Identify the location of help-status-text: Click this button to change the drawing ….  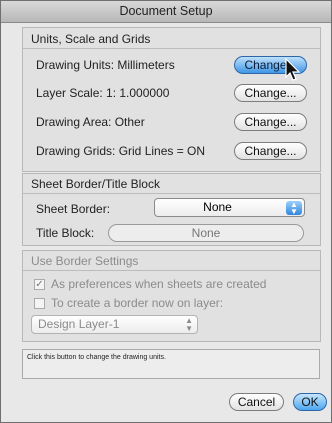
(171, 364).